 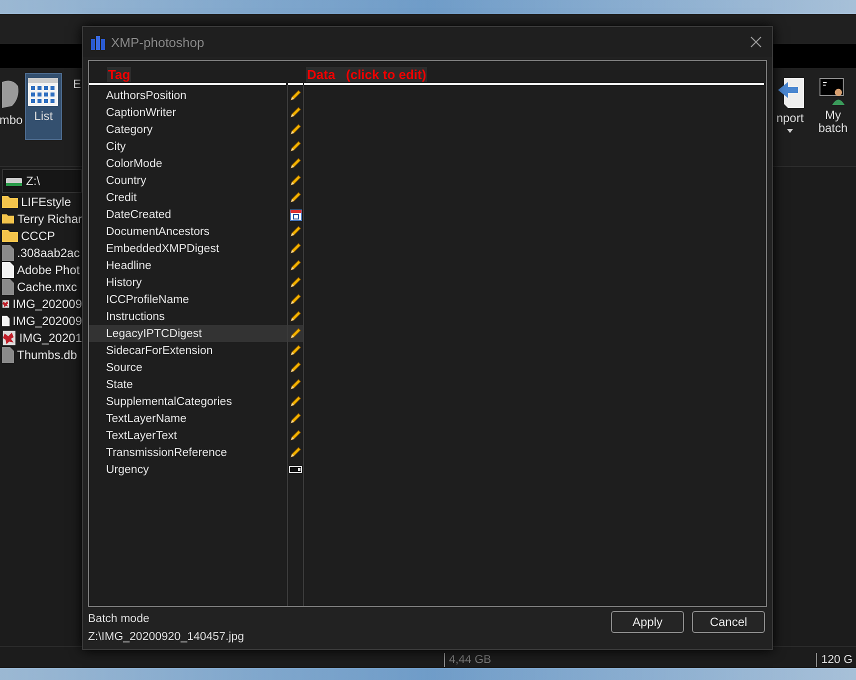 I want to click on column-header: Data (click to edit), so click(x=367, y=74).